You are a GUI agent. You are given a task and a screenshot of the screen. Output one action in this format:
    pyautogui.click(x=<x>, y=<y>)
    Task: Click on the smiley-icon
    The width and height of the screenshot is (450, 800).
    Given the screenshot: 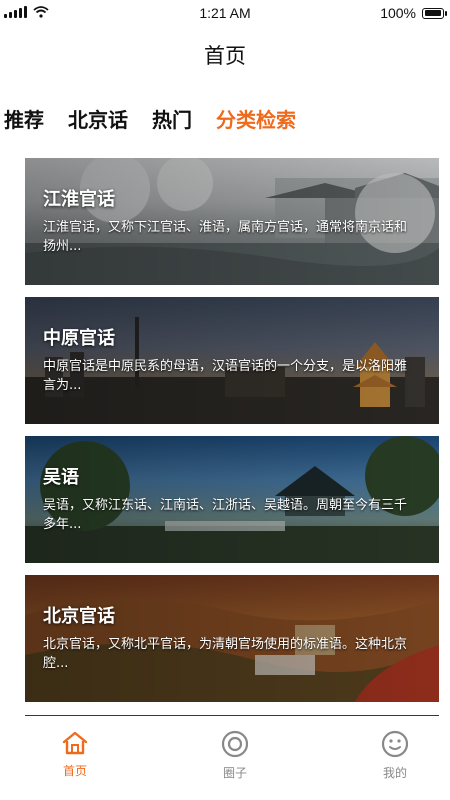 What is the action you would take?
    pyautogui.click(x=395, y=744)
    